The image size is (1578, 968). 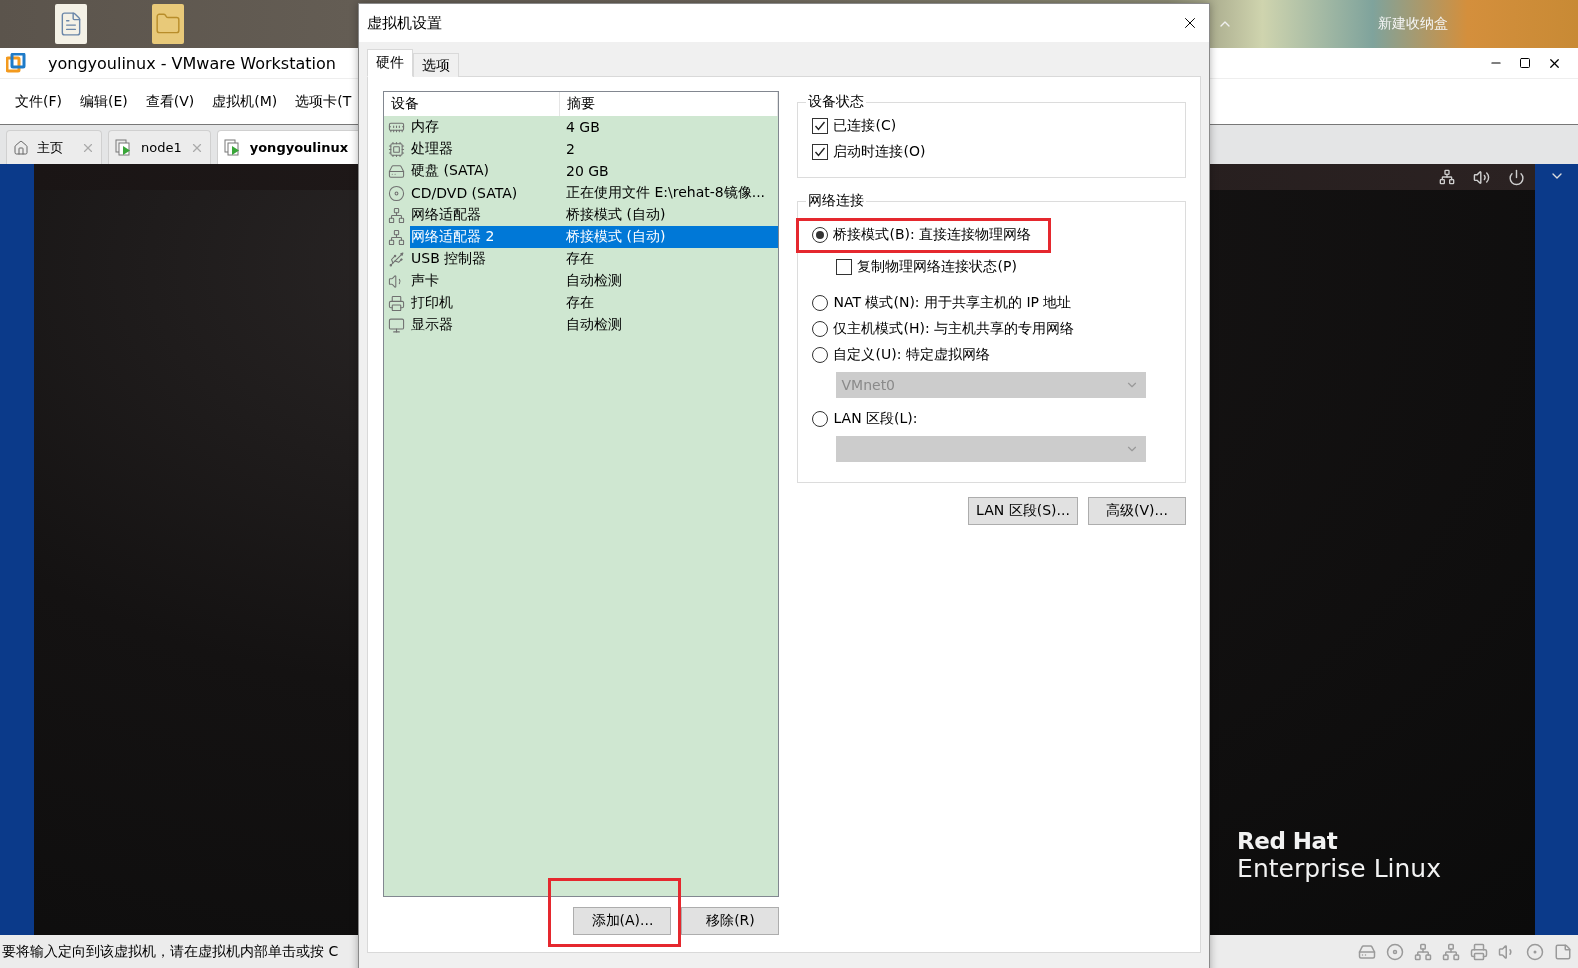 I want to click on vm-tab: 主页, so click(x=54, y=147).